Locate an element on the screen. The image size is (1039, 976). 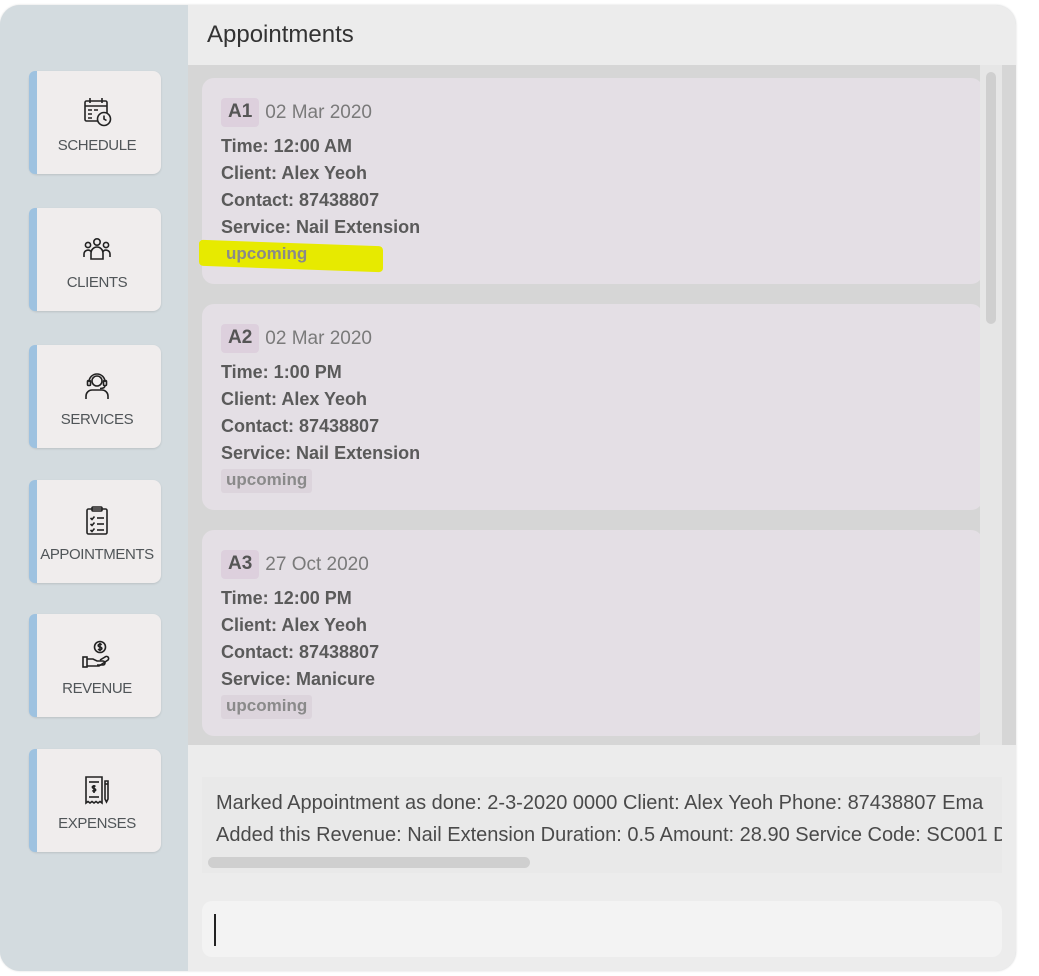
sidebar-item-revenue: REVENUE is located at coordinates (95, 665).